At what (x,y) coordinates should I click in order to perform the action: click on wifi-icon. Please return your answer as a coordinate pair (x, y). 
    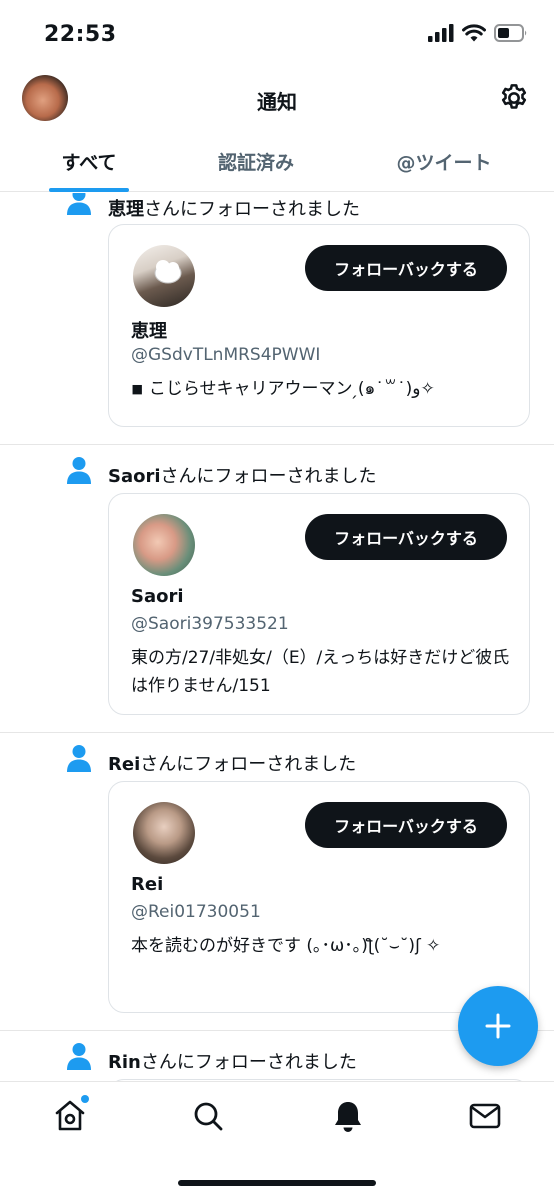
    Looking at the image, I should click on (474, 33).